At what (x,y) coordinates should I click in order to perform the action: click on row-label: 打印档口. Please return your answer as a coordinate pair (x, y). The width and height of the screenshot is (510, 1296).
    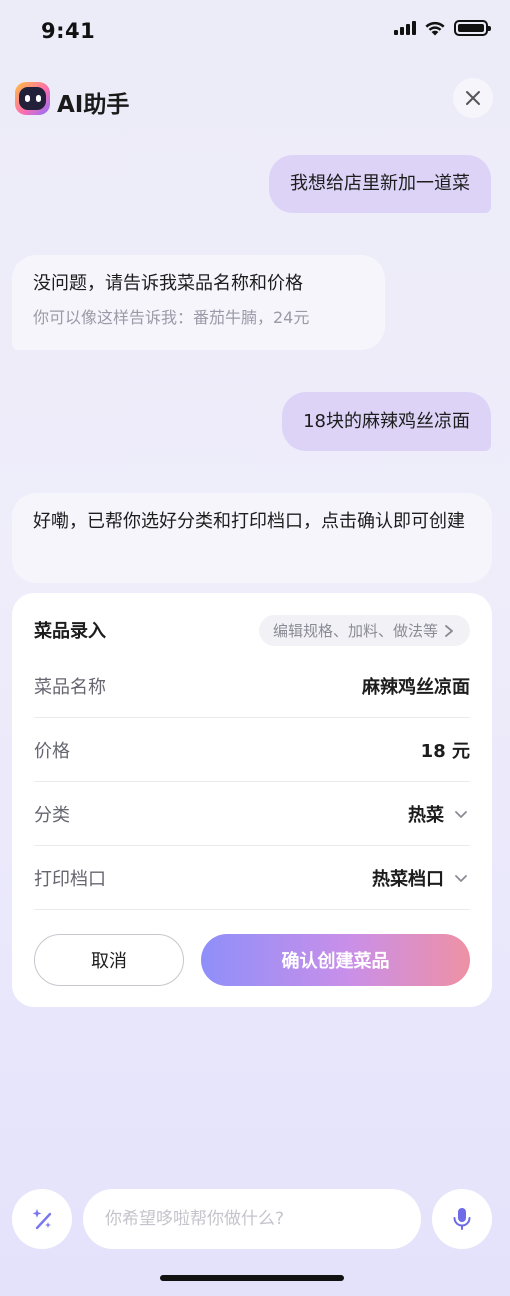
    Looking at the image, I should click on (70, 879).